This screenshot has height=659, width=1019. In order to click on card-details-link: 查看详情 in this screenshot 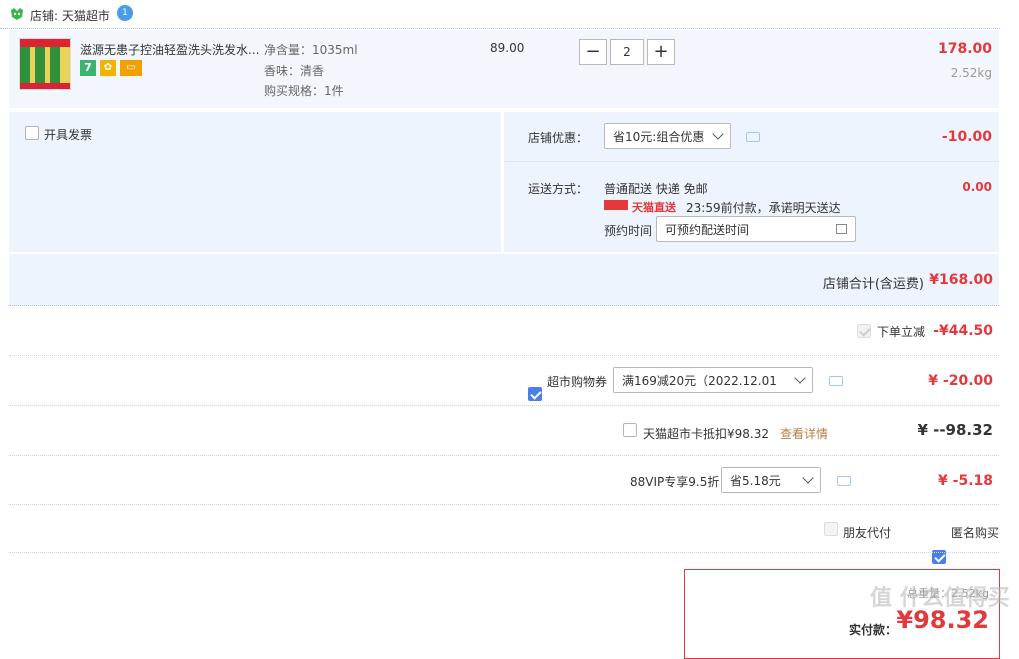, I will do `click(804, 433)`.